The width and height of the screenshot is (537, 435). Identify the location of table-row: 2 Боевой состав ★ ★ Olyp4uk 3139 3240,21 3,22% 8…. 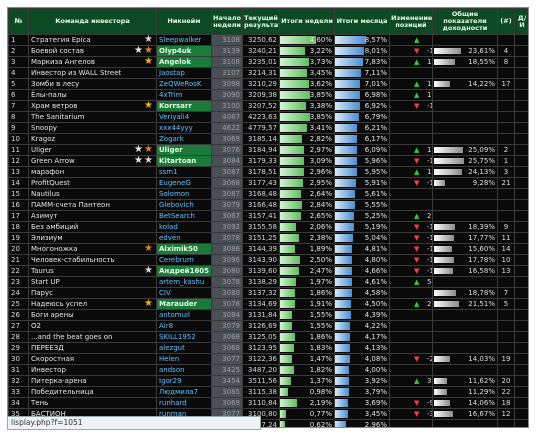
(268, 51).